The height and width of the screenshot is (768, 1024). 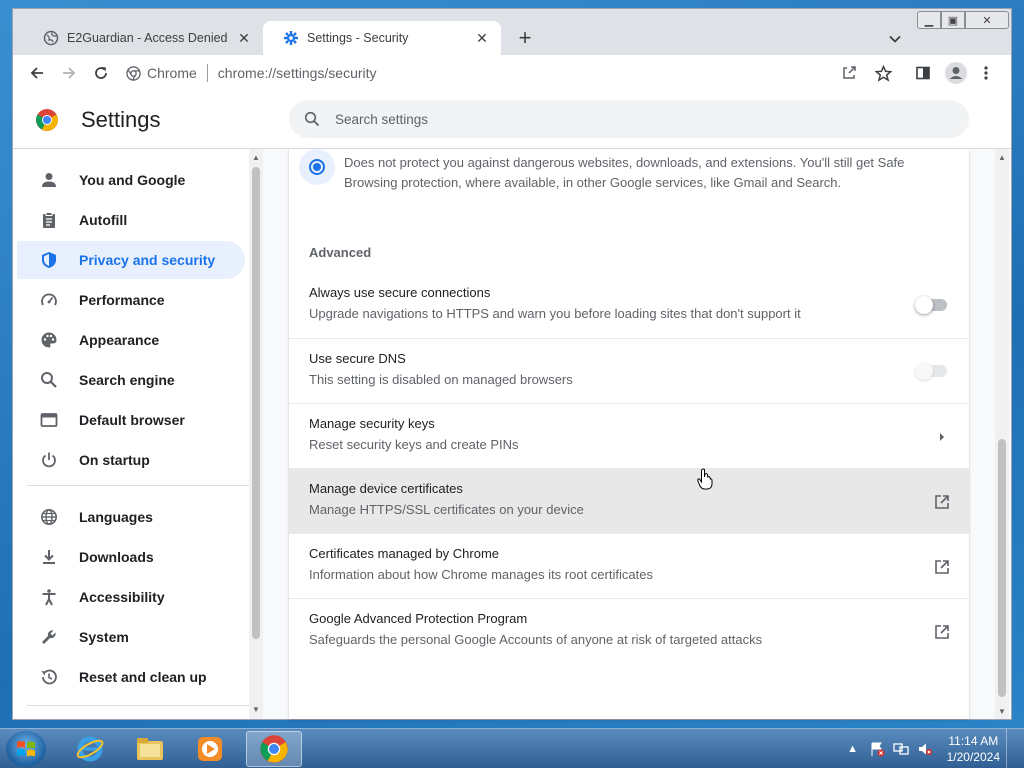 What do you see at coordinates (104, 637) in the screenshot?
I see `sidebar-item-label: System` at bounding box center [104, 637].